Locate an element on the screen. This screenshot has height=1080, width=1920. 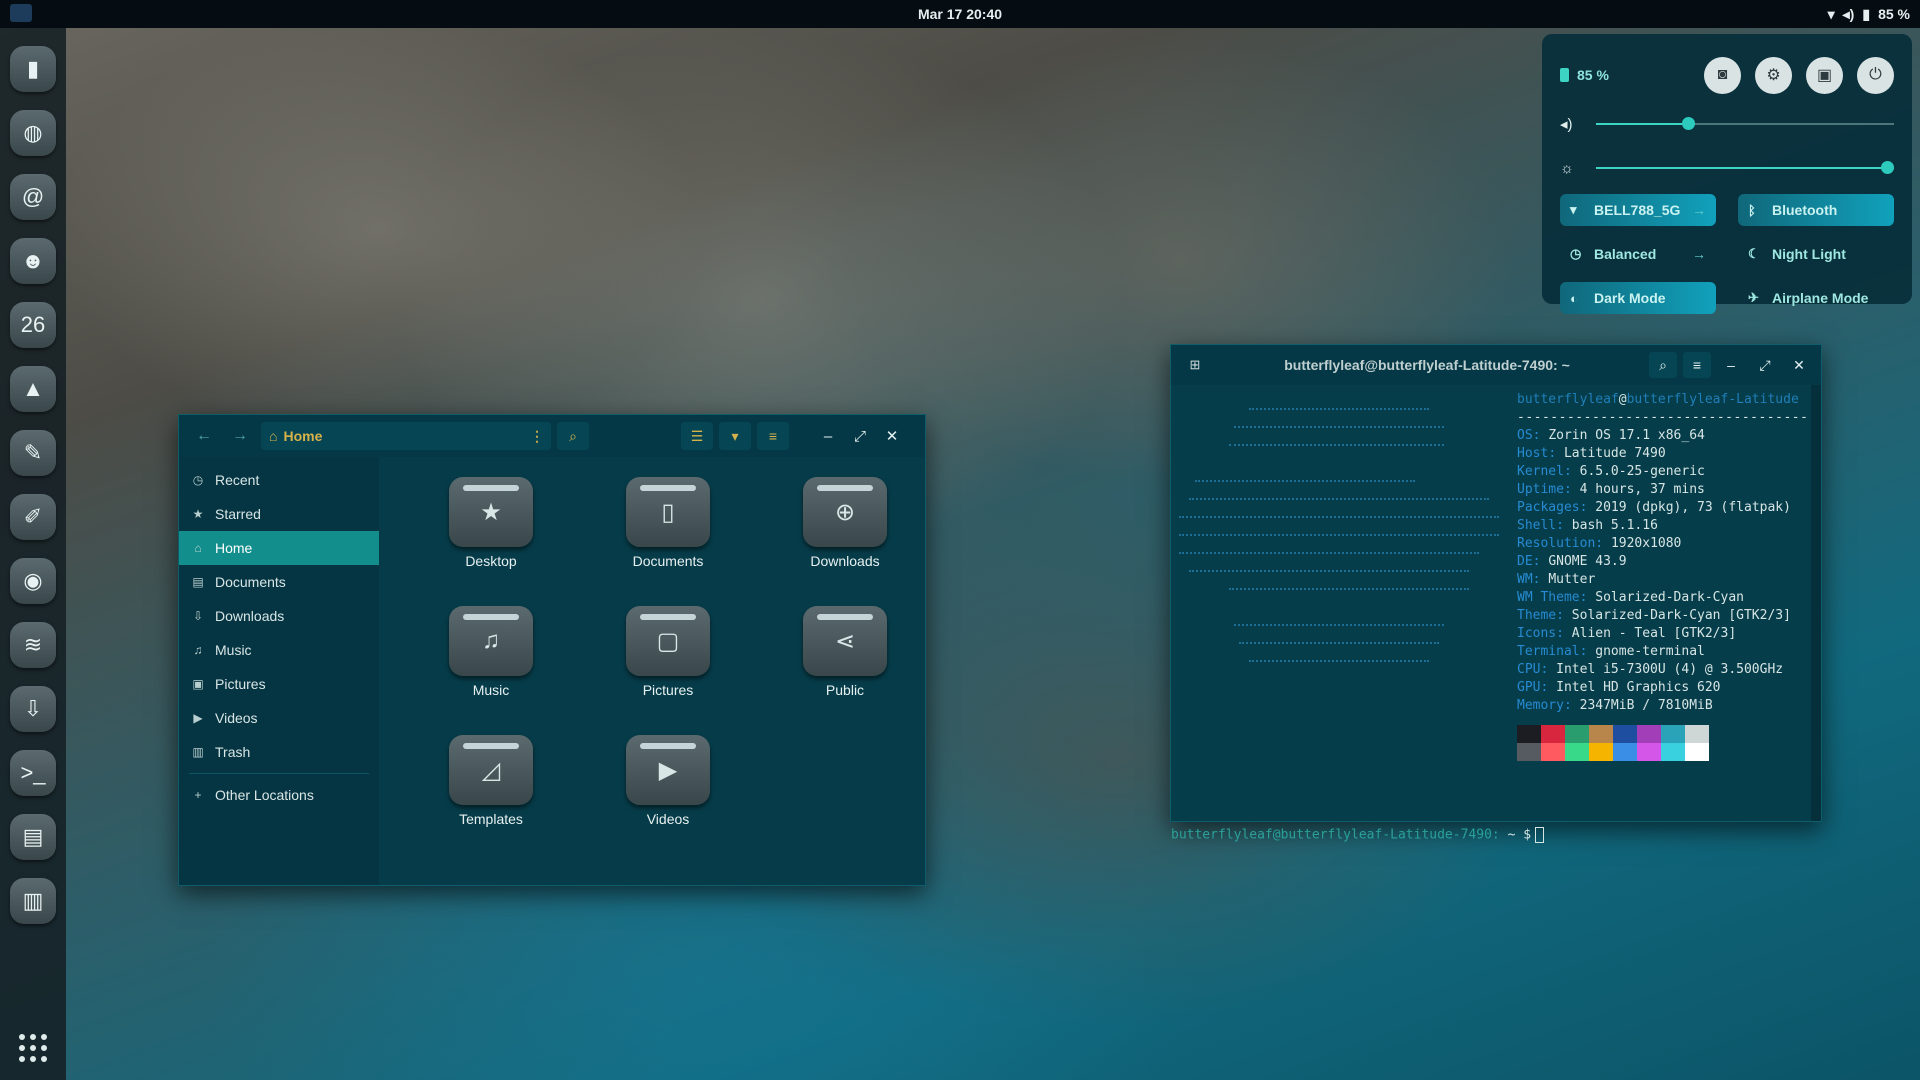
info-value: Alien - Teal [GTK2/3] is located at coordinates (1654, 633).